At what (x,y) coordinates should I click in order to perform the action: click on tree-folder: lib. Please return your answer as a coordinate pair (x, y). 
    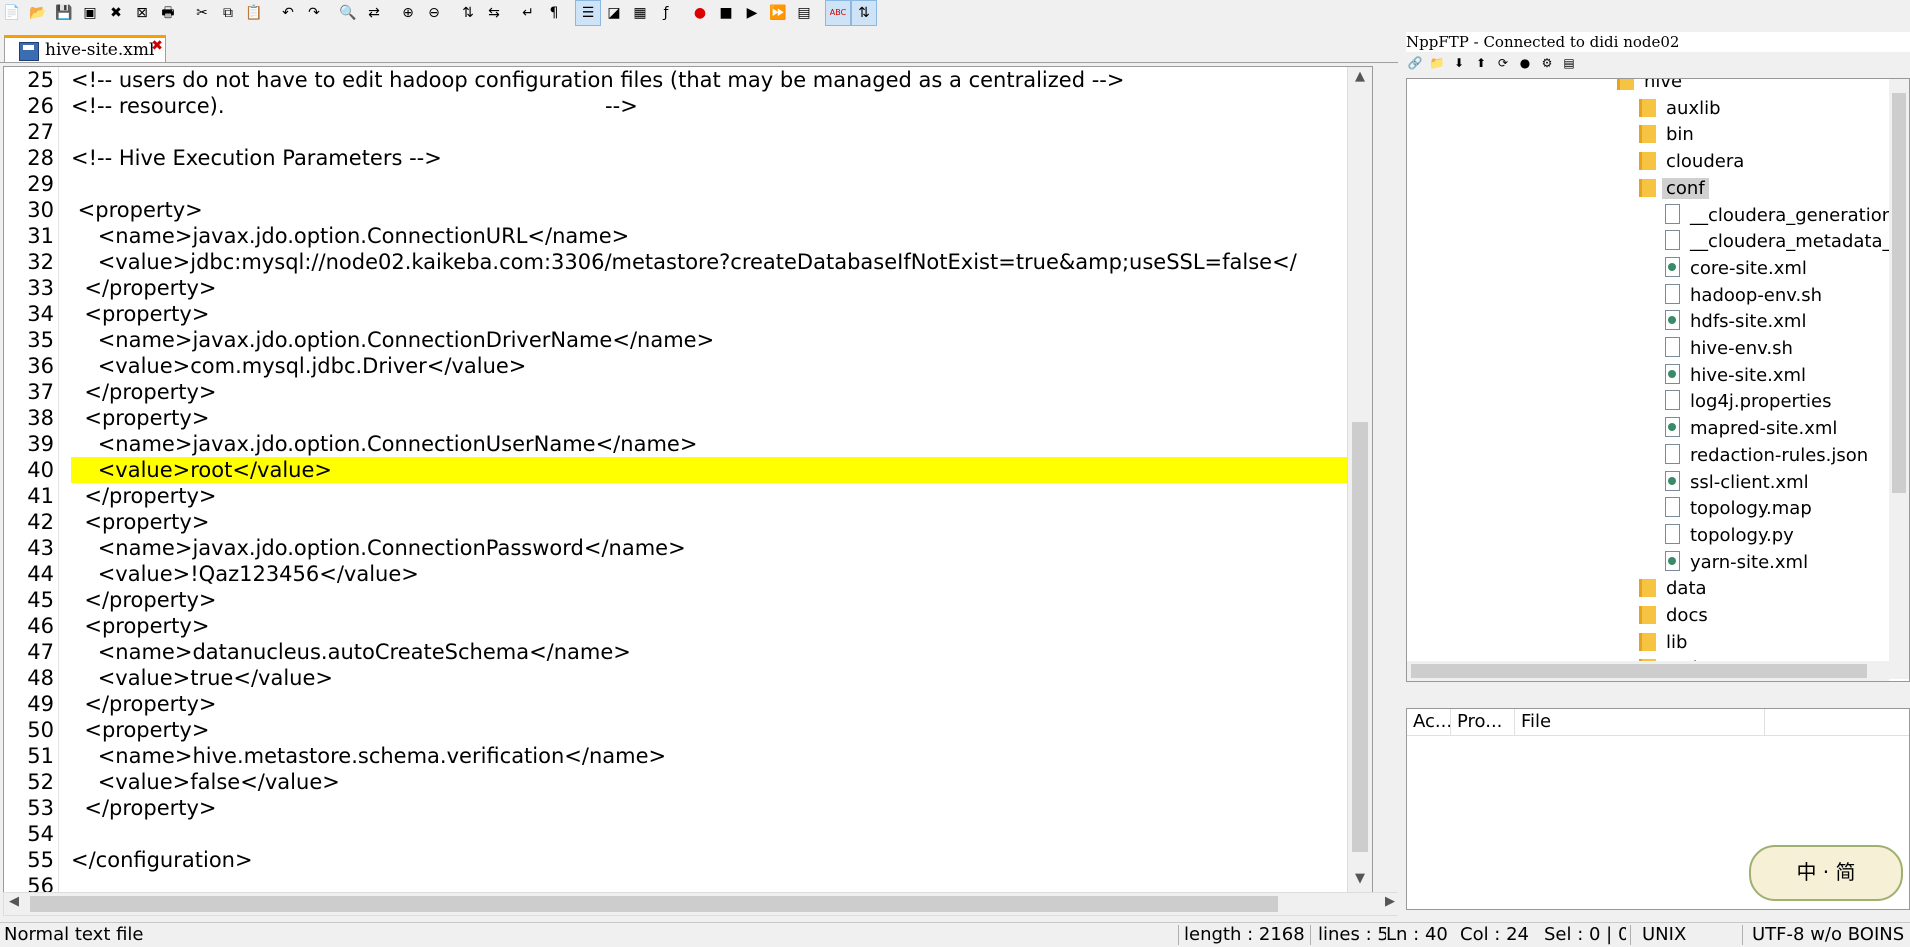
    Looking at the image, I should click on (1663, 643).